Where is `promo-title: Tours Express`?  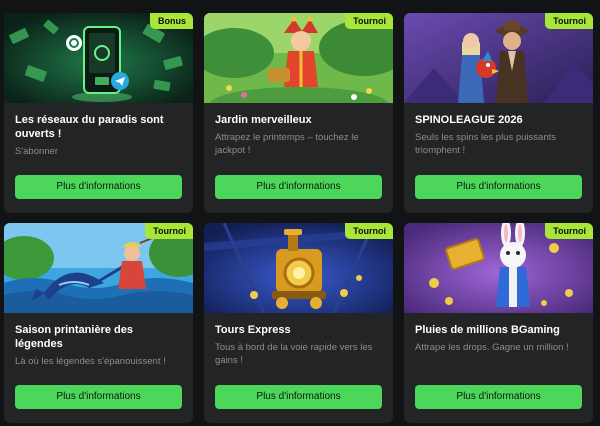
promo-title: Tours Express is located at coordinates (253, 330).